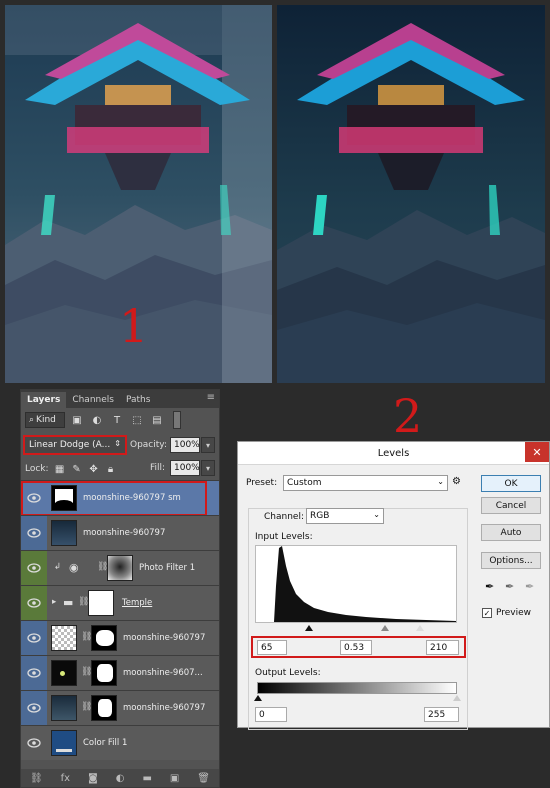  Describe the element at coordinates (288, 673) in the screenshot. I see `output-levels-label: Output Levels:` at that location.